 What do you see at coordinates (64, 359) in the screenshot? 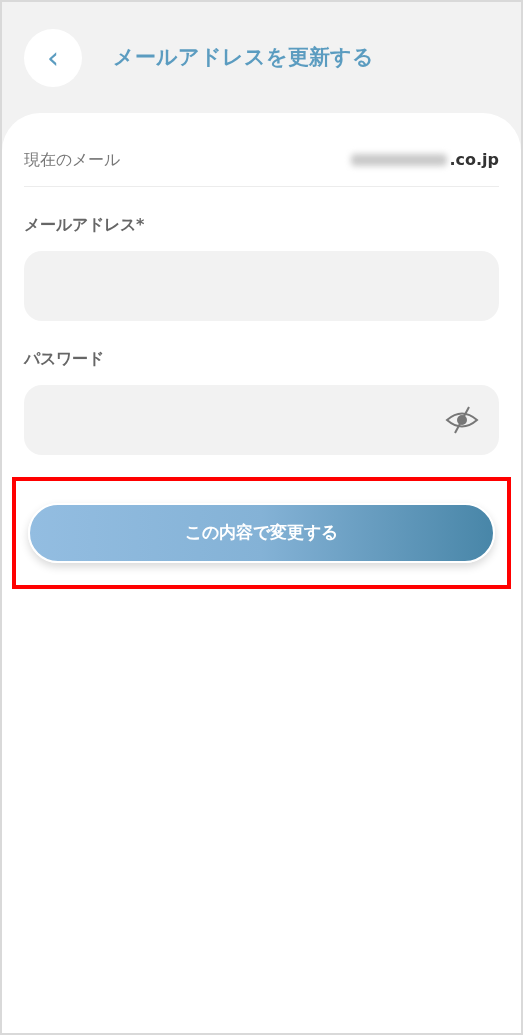
I see `field-label: パスワード` at bounding box center [64, 359].